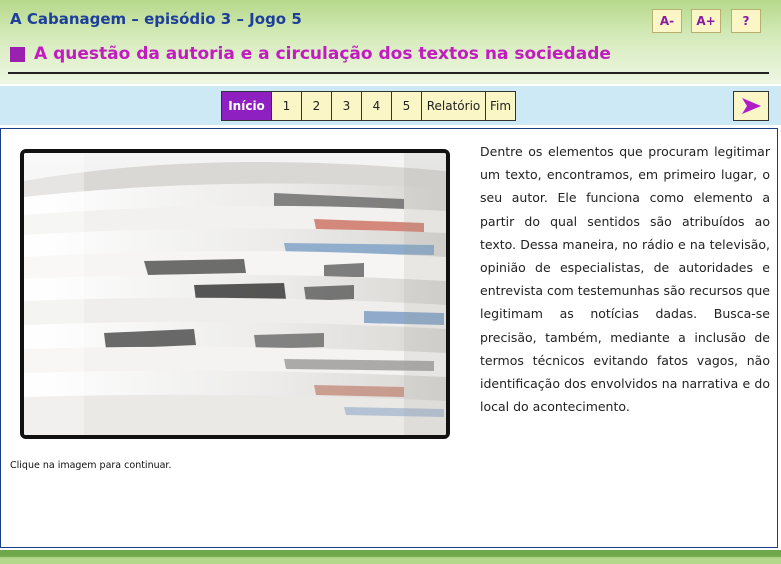 The image size is (781, 564). What do you see at coordinates (91, 465) in the screenshot?
I see `continue-hint: Clique na imagem para continuar.` at bounding box center [91, 465].